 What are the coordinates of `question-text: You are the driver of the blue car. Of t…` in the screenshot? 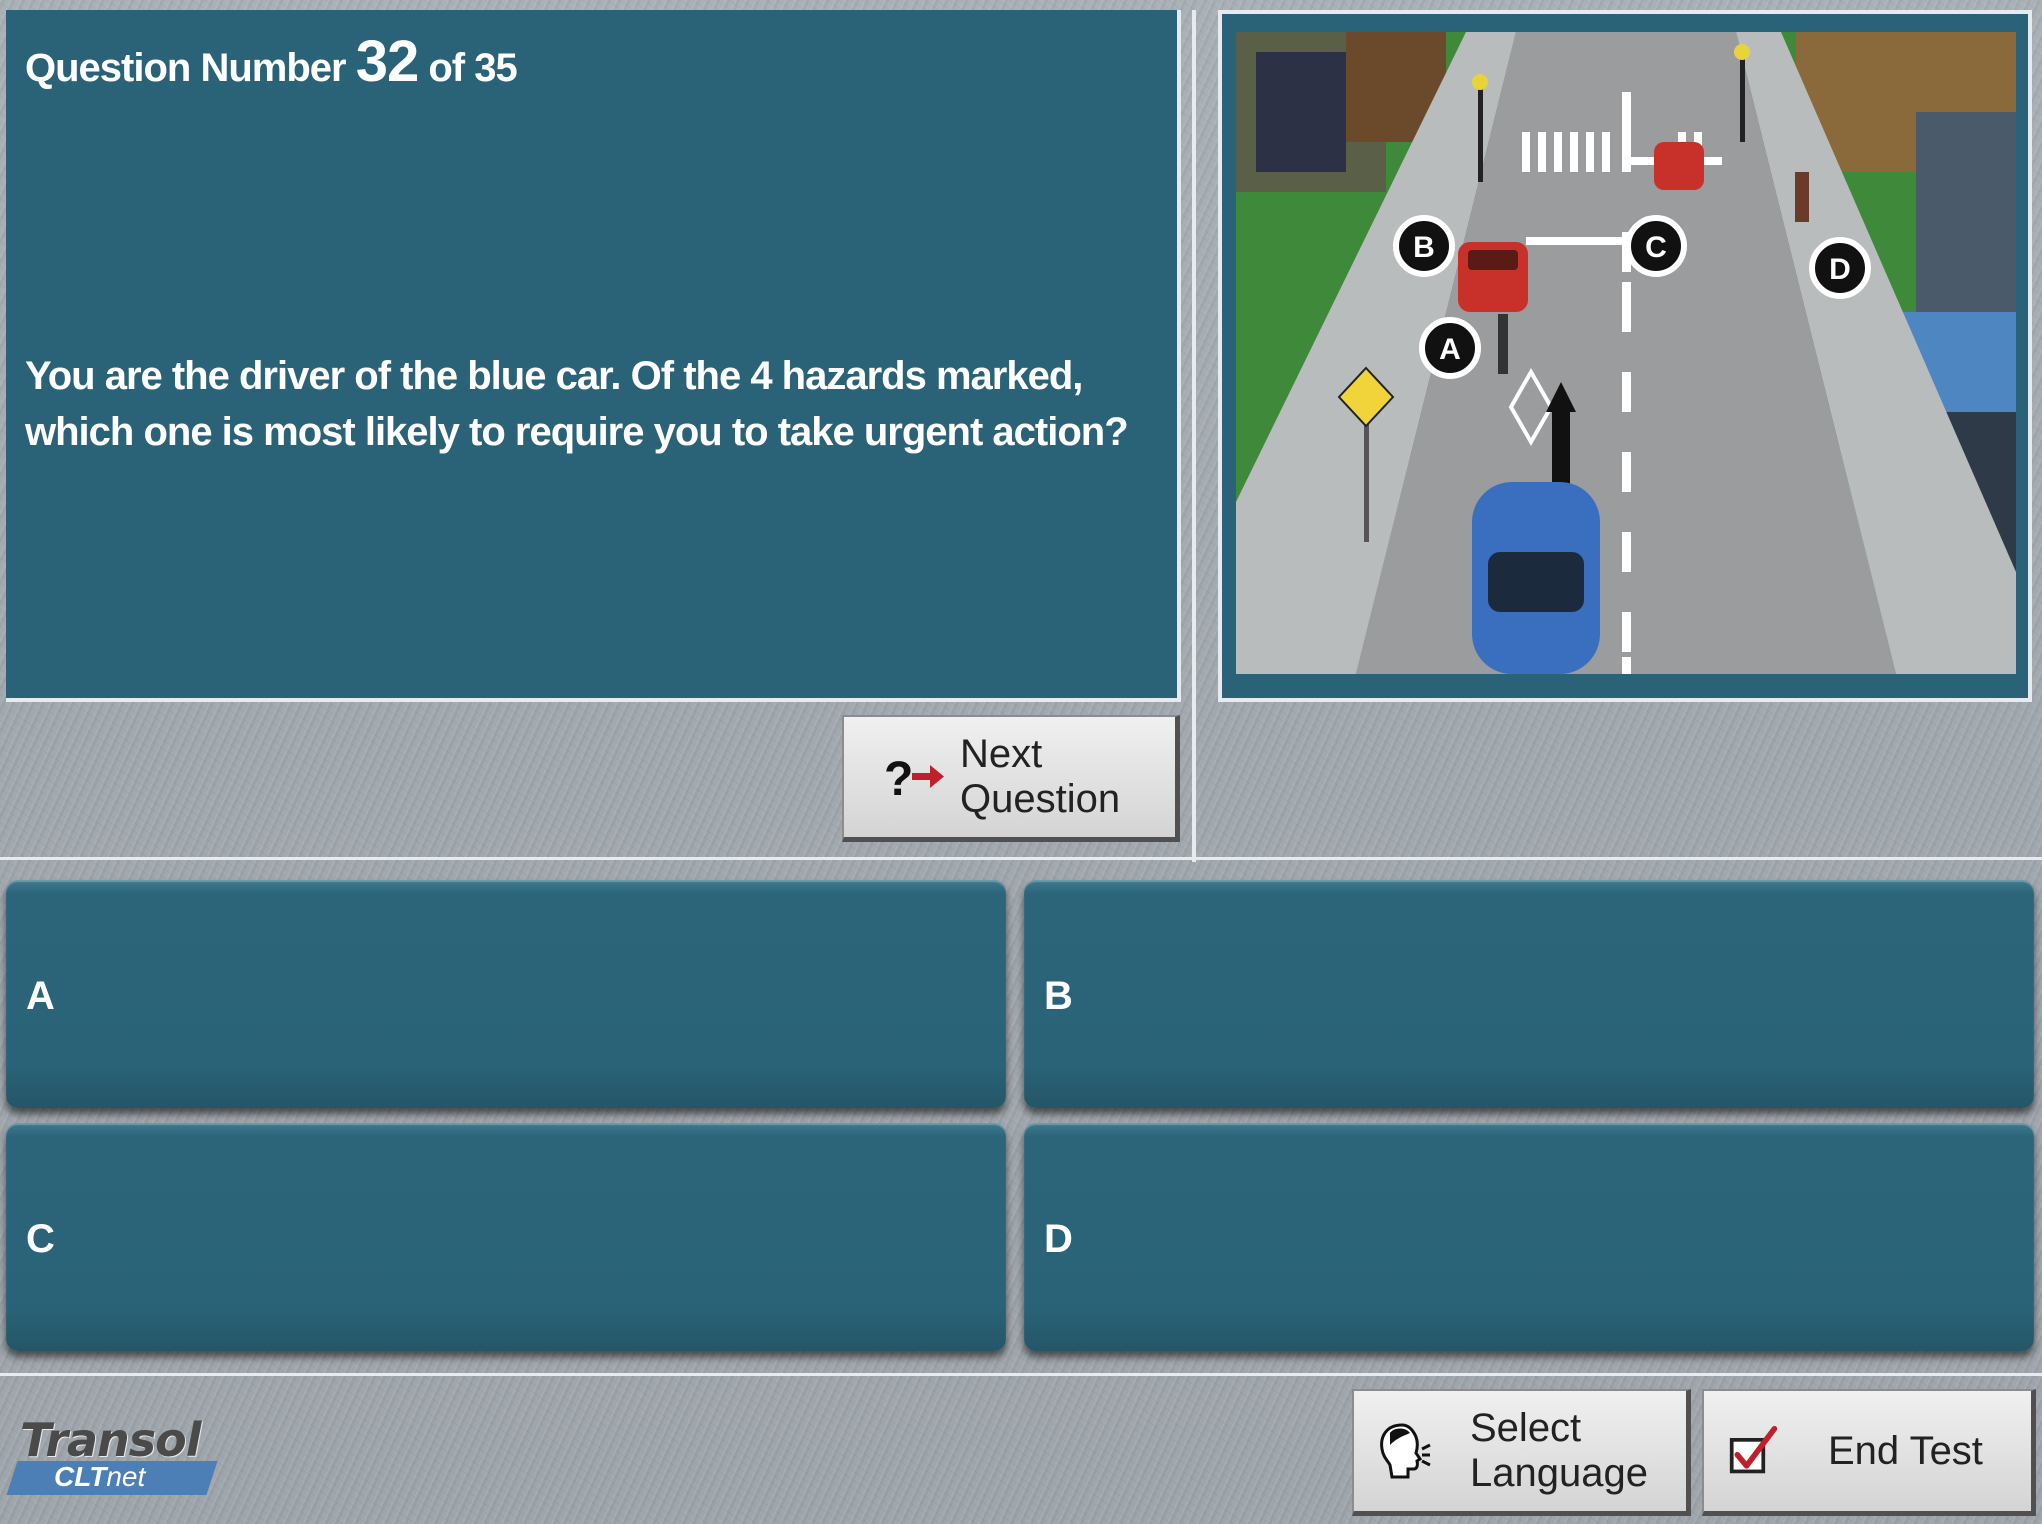 It's located at (577, 404).